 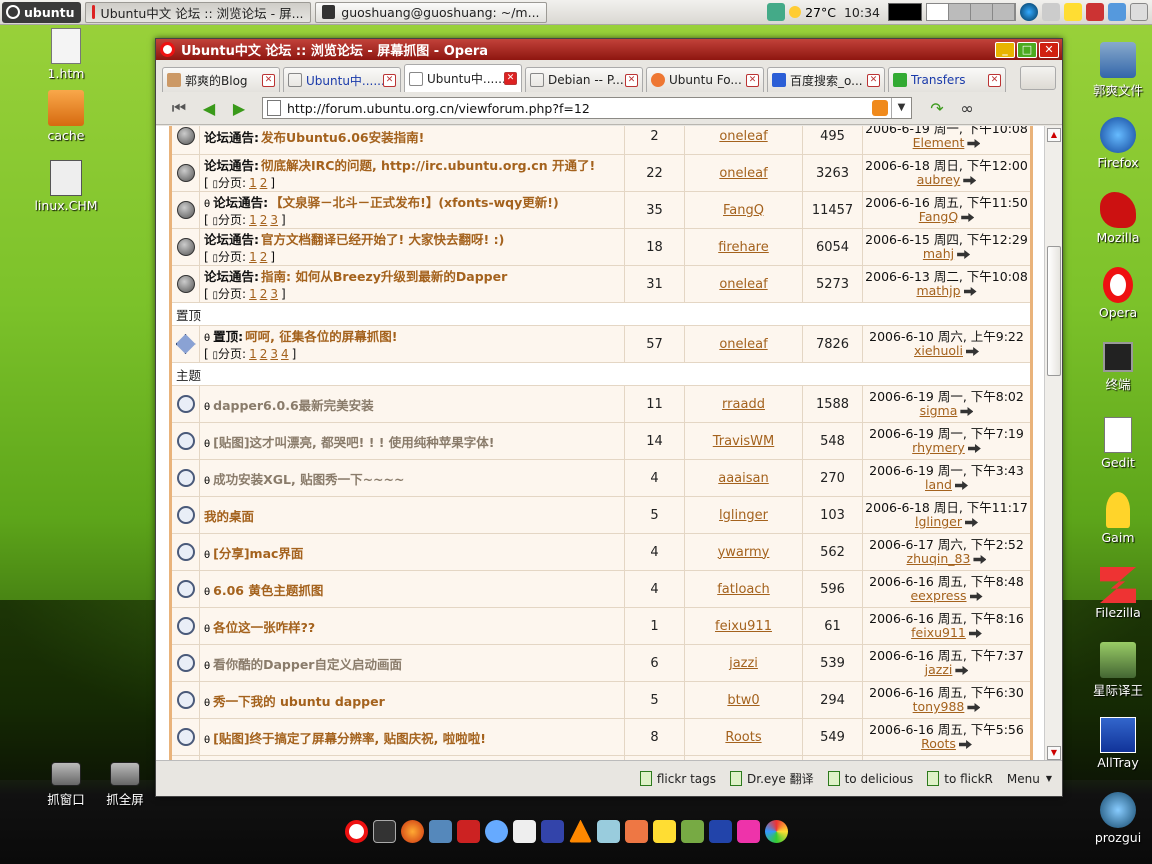 I want to click on weather-temp: 27°C, so click(x=820, y=12).